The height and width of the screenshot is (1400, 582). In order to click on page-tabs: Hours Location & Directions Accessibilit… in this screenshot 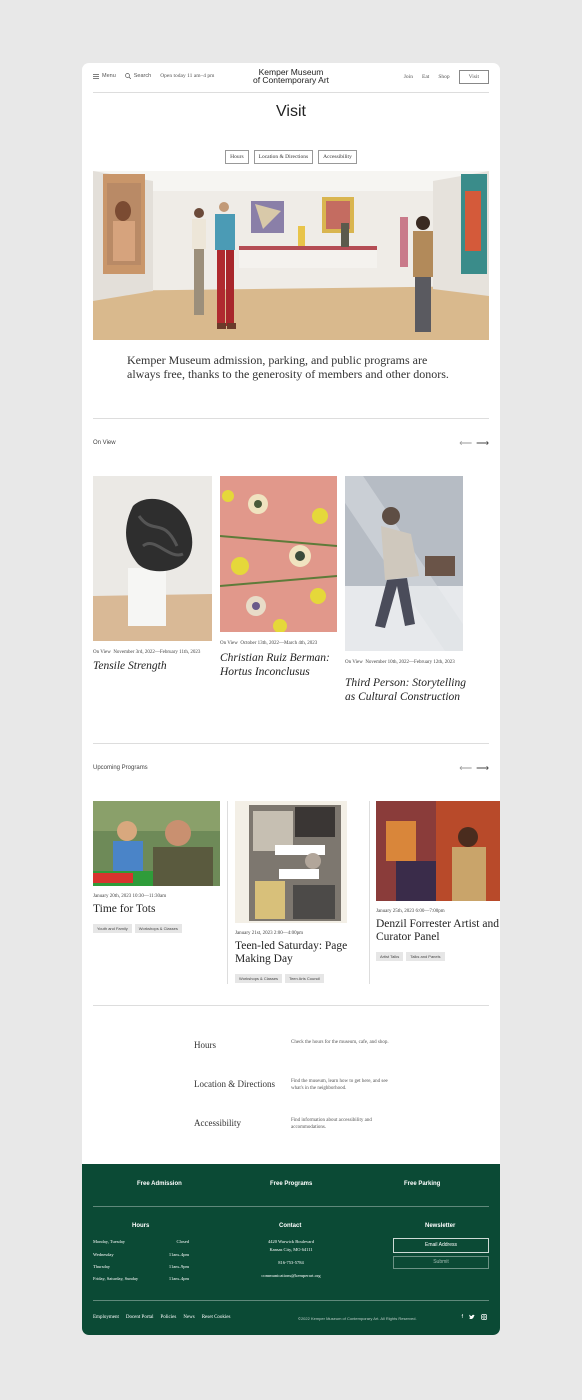, I will do `click(291, 157)`.